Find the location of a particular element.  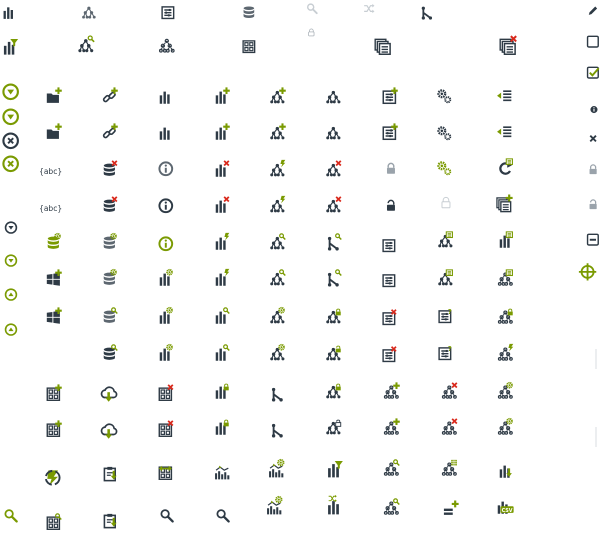

arrow-down-icon is located at coordinates (11, 260).